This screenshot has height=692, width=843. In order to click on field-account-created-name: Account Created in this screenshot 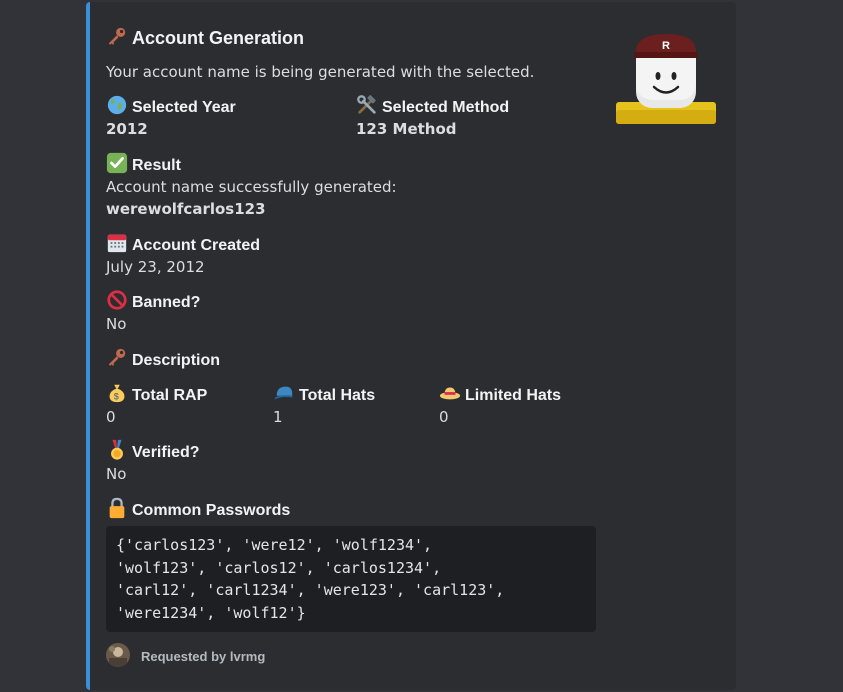, I will do `click(183, 243)`.